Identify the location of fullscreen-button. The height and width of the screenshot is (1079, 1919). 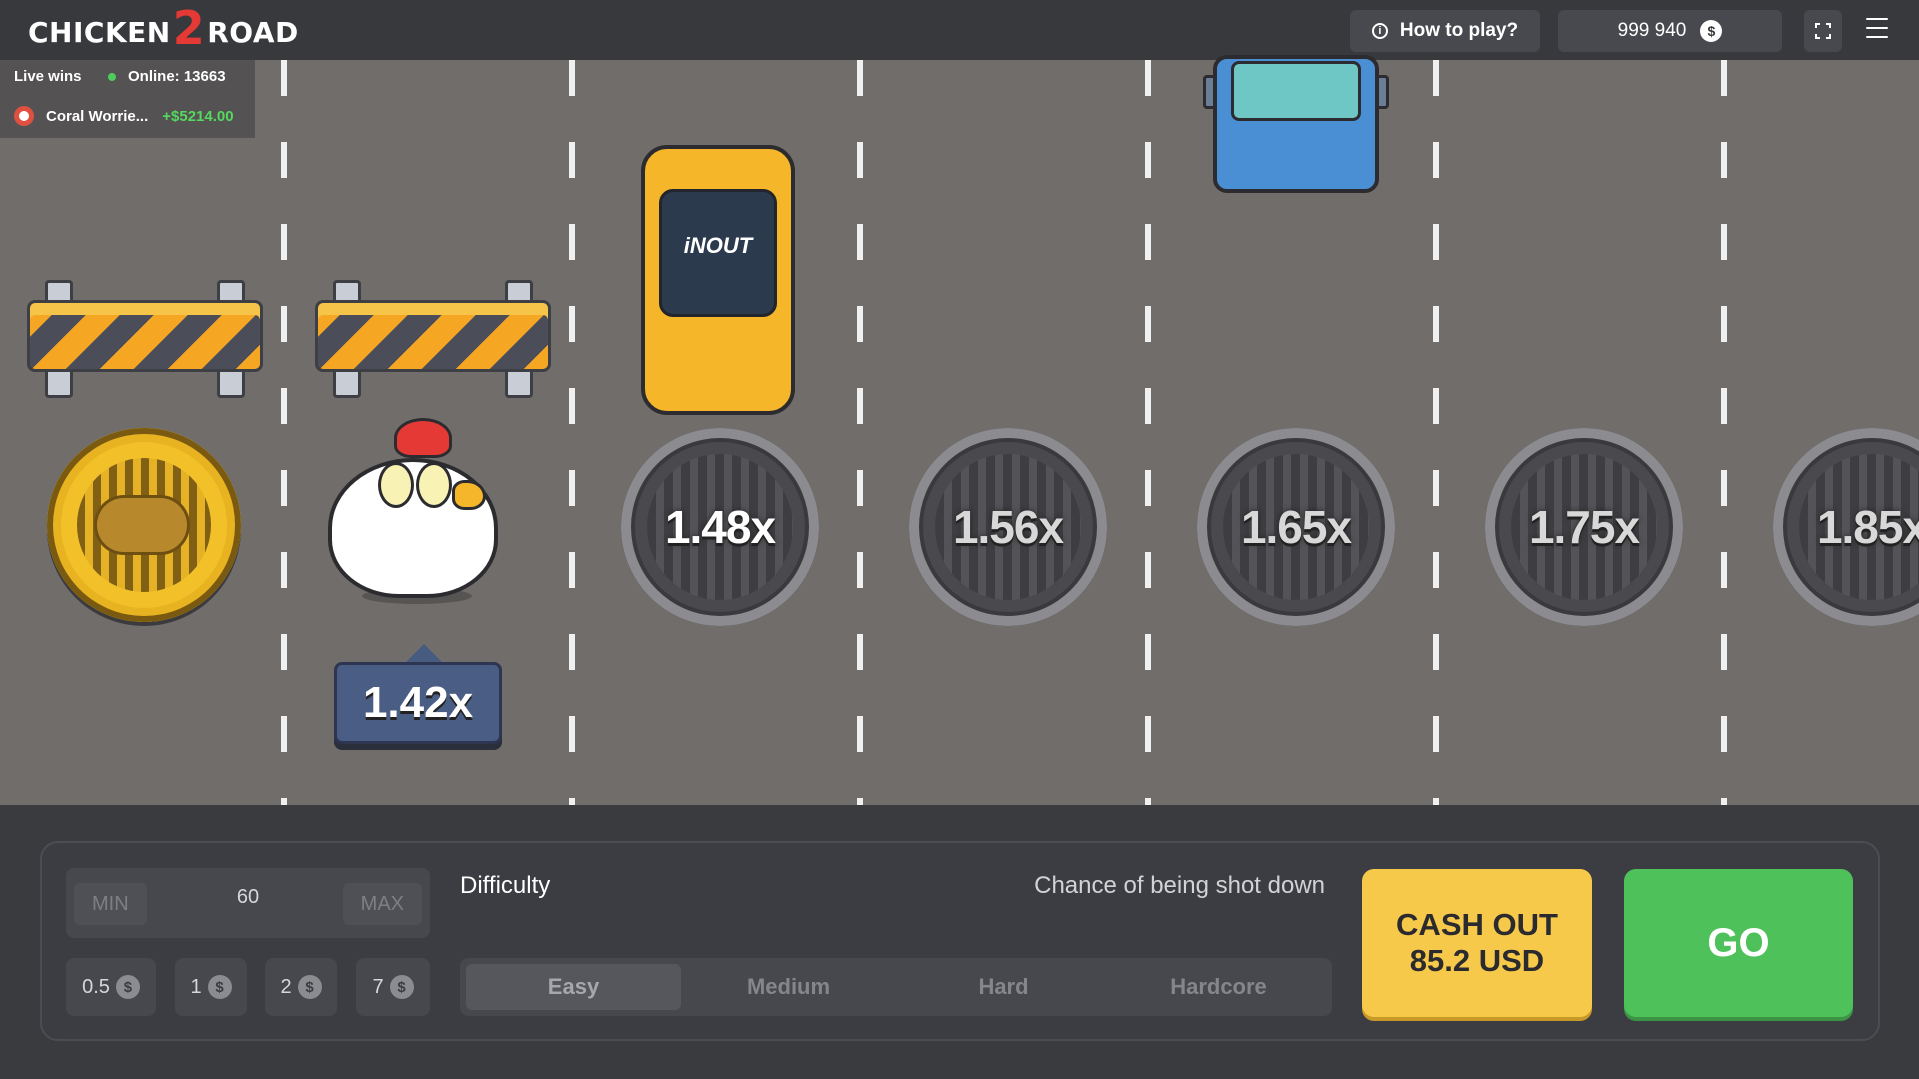
(1823, 31).